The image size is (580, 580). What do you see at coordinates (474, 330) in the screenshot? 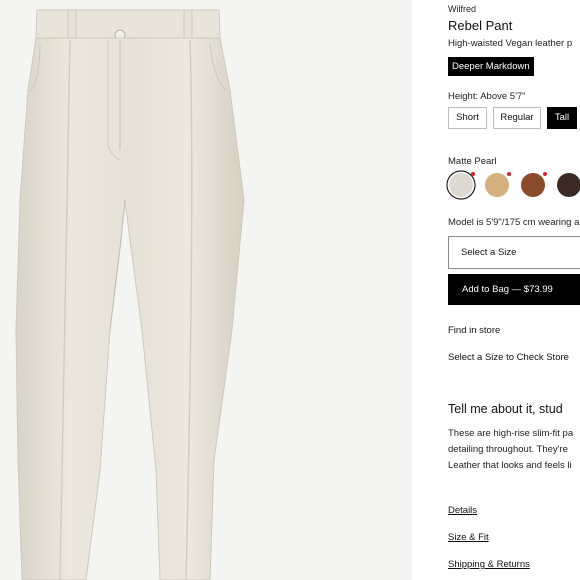
I see `find-in-store-link: Find in store` at bounding box center [474, 330].